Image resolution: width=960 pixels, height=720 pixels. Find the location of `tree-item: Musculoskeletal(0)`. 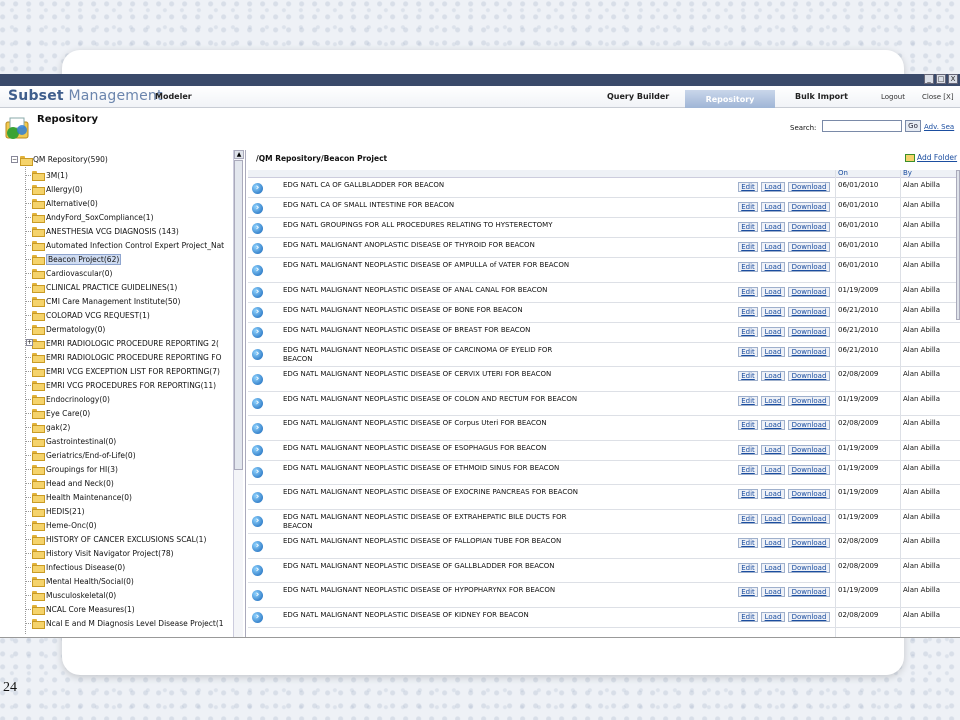

tree-item: Musculoskeletal(0) is located at coordinates (70, 595).